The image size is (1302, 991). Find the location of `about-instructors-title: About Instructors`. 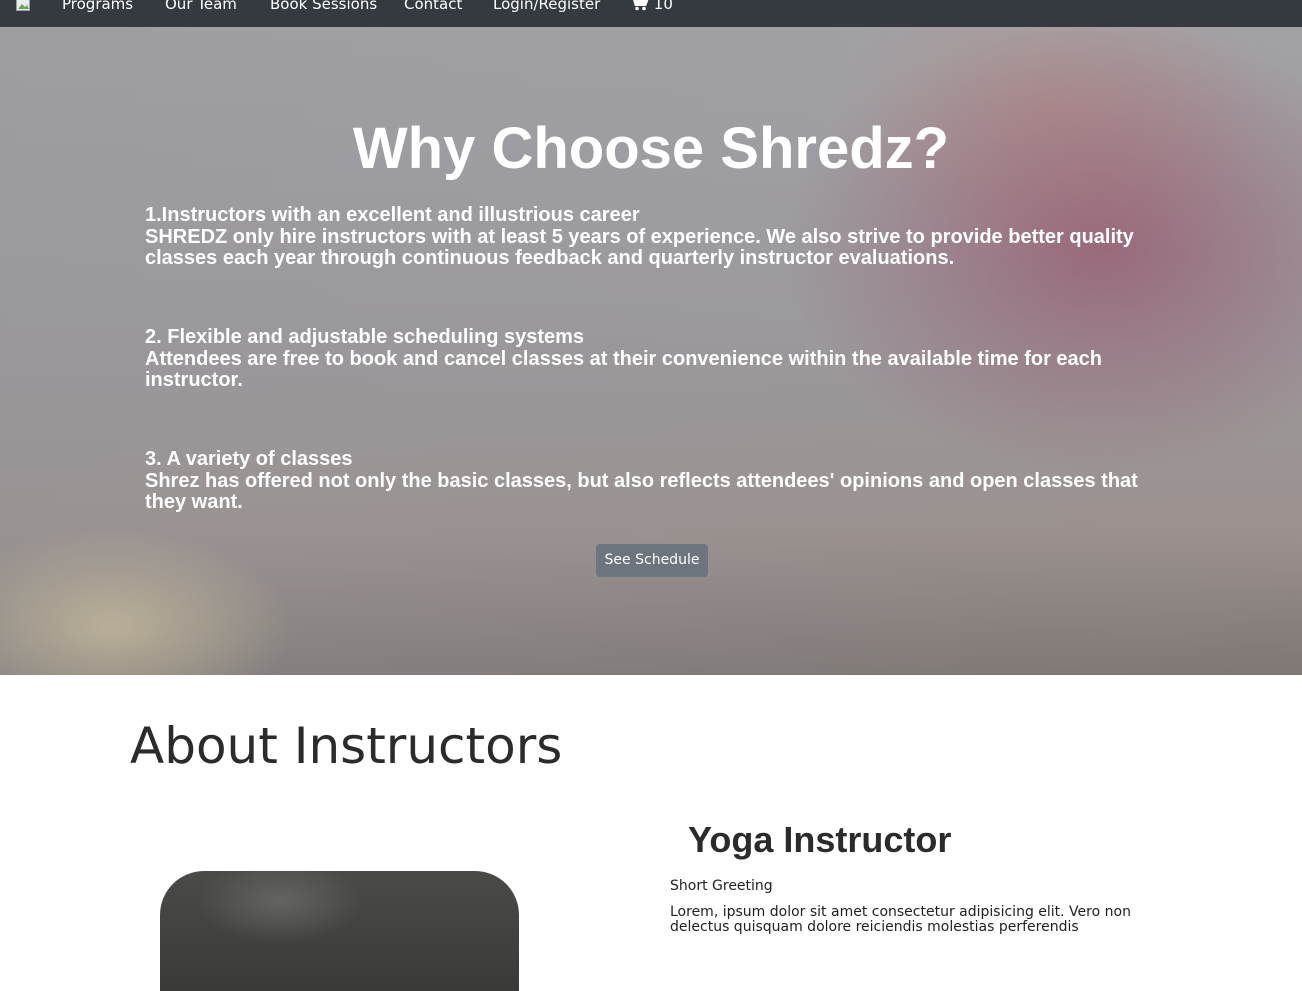

about-instructors-title: About Instructors is located at coordinates (346, 746).